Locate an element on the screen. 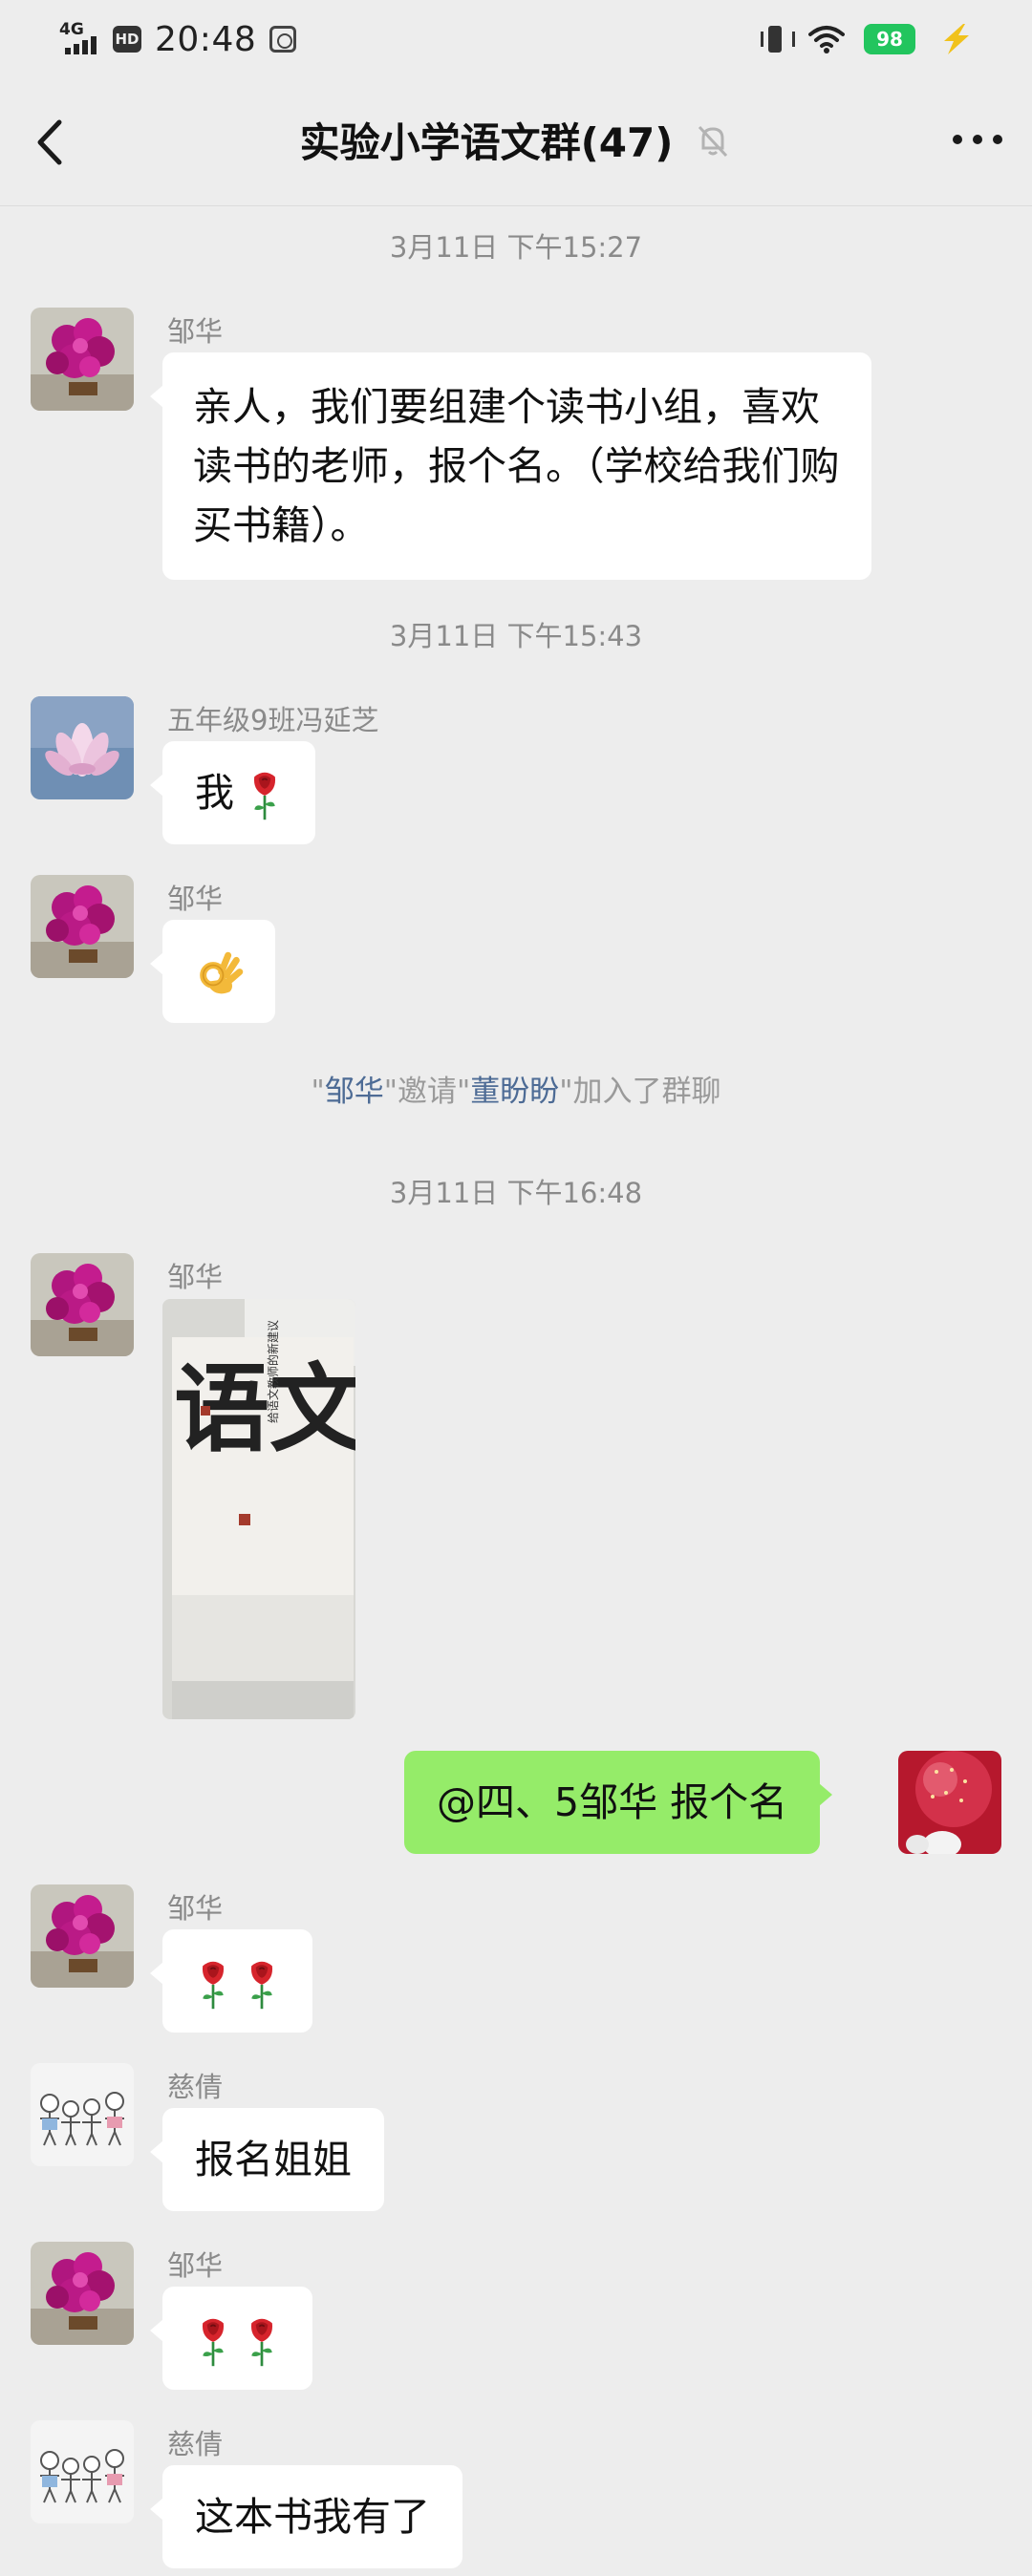 The height and width of the screenshot is (2576, 1032). mute-bell-icon is located at coordinates (714, 141).